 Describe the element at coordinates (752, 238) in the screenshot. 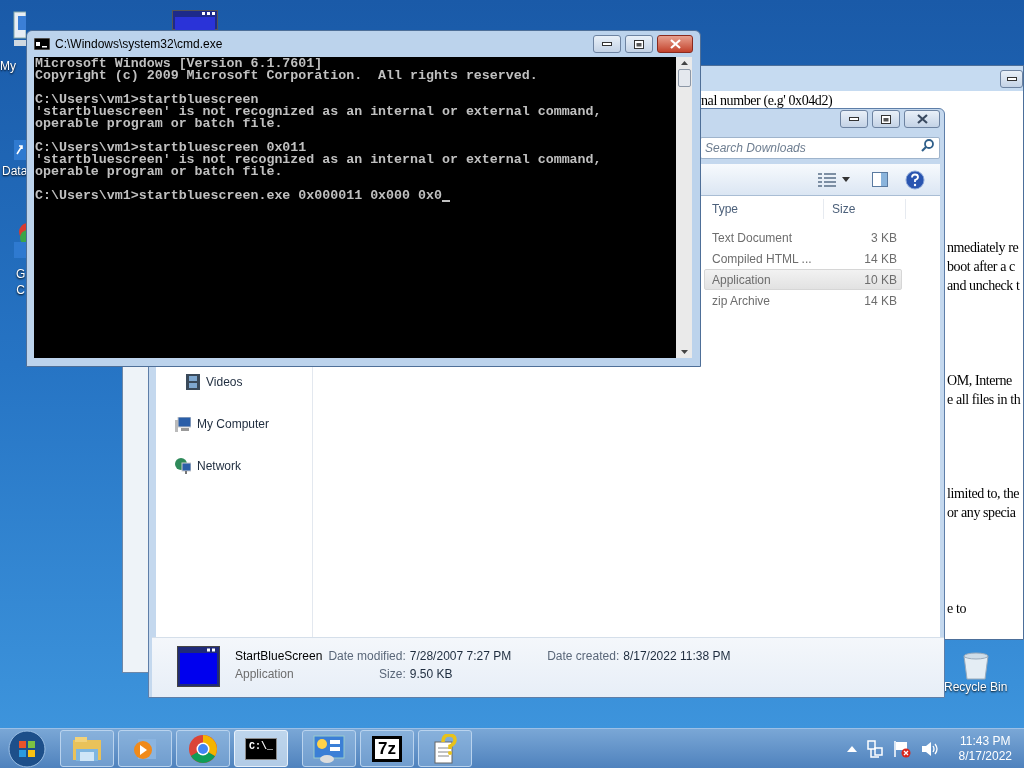

I see `table-cell-text: Text Document` at that location.